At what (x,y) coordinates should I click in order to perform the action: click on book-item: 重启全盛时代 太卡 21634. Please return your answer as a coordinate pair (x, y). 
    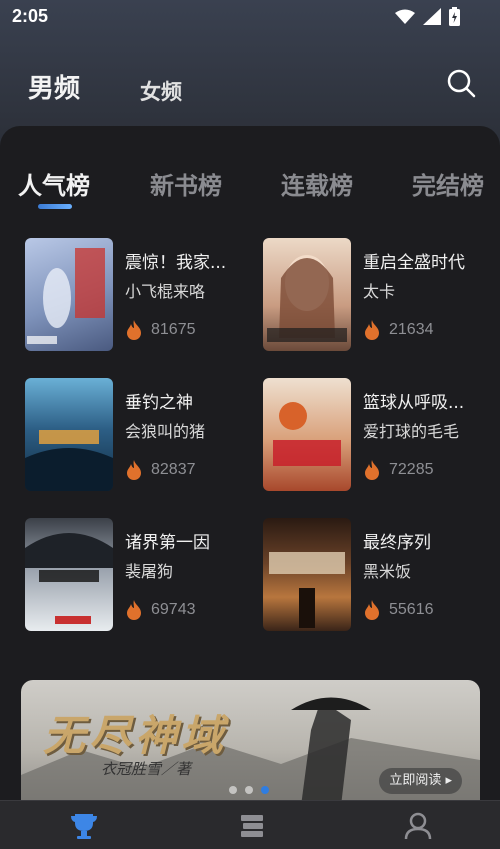
    Looking at the image, I should click on (380, 295).